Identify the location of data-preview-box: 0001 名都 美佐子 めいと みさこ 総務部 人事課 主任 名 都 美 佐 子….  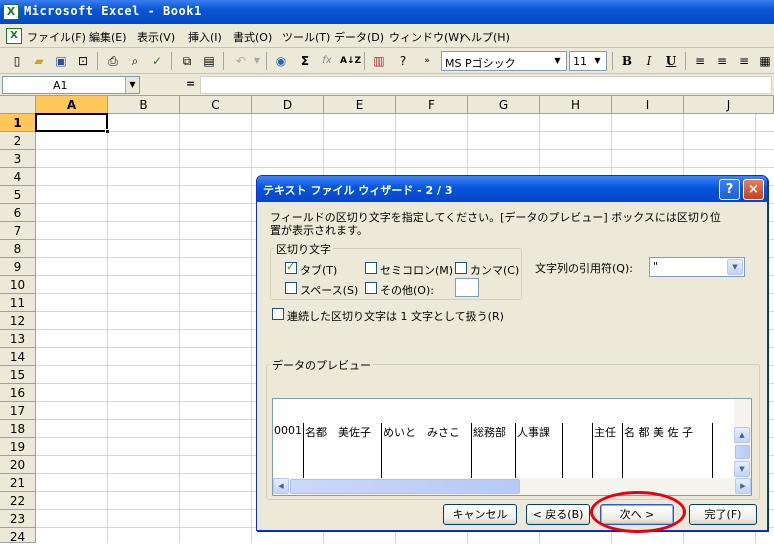
(512, 447).